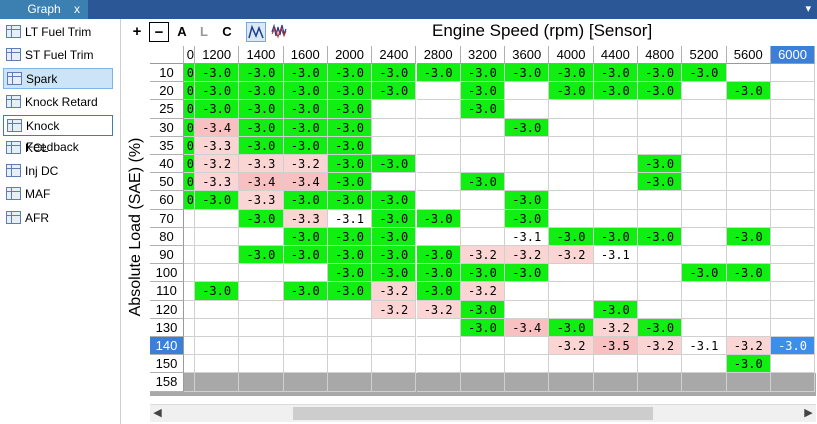  What do you see at coordinates (167, 164) in the screenshot?
I see `row-header: 40` at bounding box center [167, 164].